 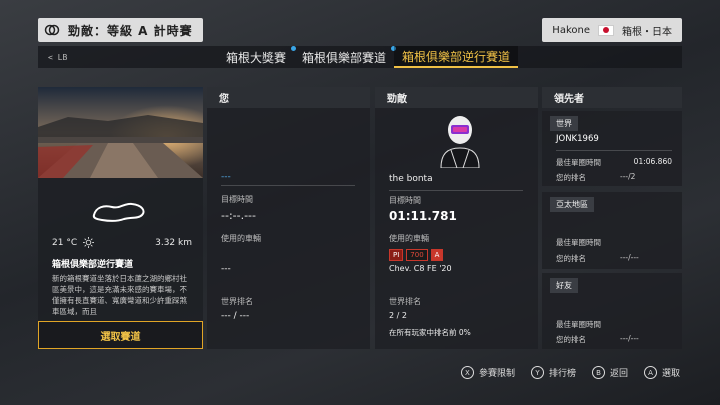 What do you see at coordinates (405, 200) in the screenshot?
I see `rival-target-time-label: 目標時間` at bounding box center [405, 200].